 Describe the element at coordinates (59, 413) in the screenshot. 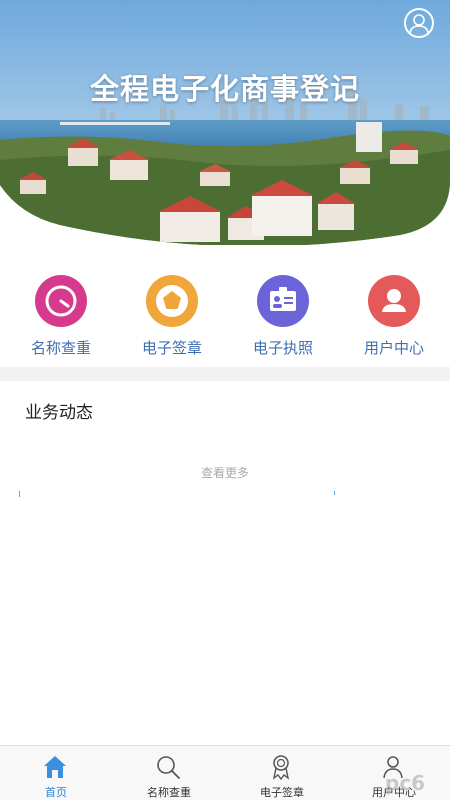

I see `news-section-title: 业务动态` at that location.